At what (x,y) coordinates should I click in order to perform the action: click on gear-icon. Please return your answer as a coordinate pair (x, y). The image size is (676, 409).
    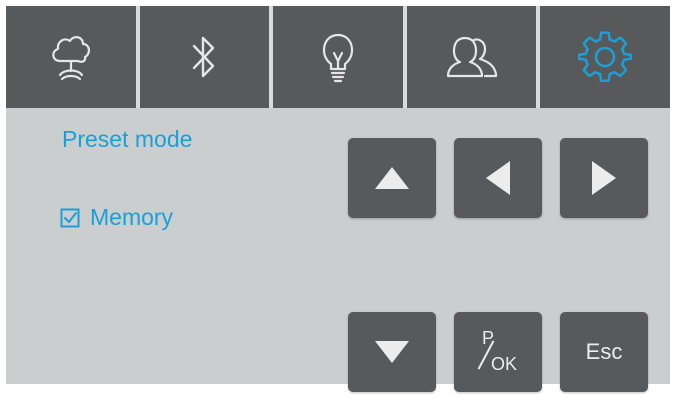
    Looking at the image, I should click on (605, 57).